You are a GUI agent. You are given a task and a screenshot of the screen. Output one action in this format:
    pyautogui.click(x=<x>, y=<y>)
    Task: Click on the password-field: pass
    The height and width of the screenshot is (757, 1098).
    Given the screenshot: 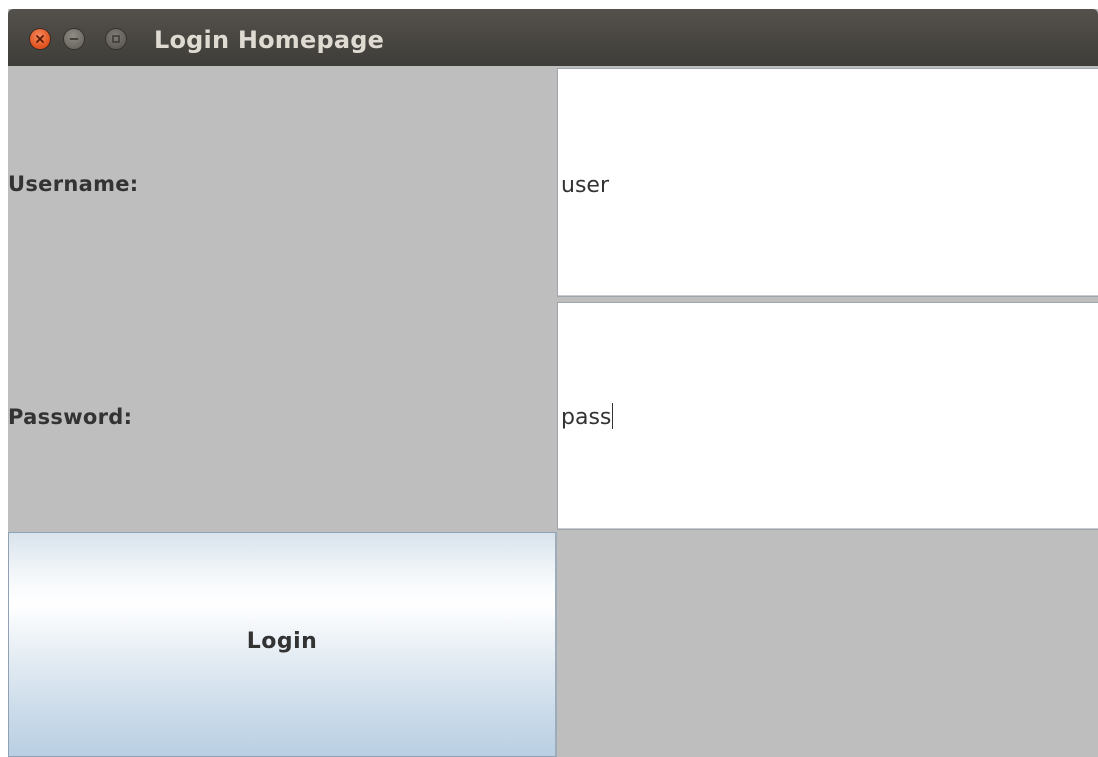 What is the action you would take?
    pyautogui.click(x=827, y=416)
    